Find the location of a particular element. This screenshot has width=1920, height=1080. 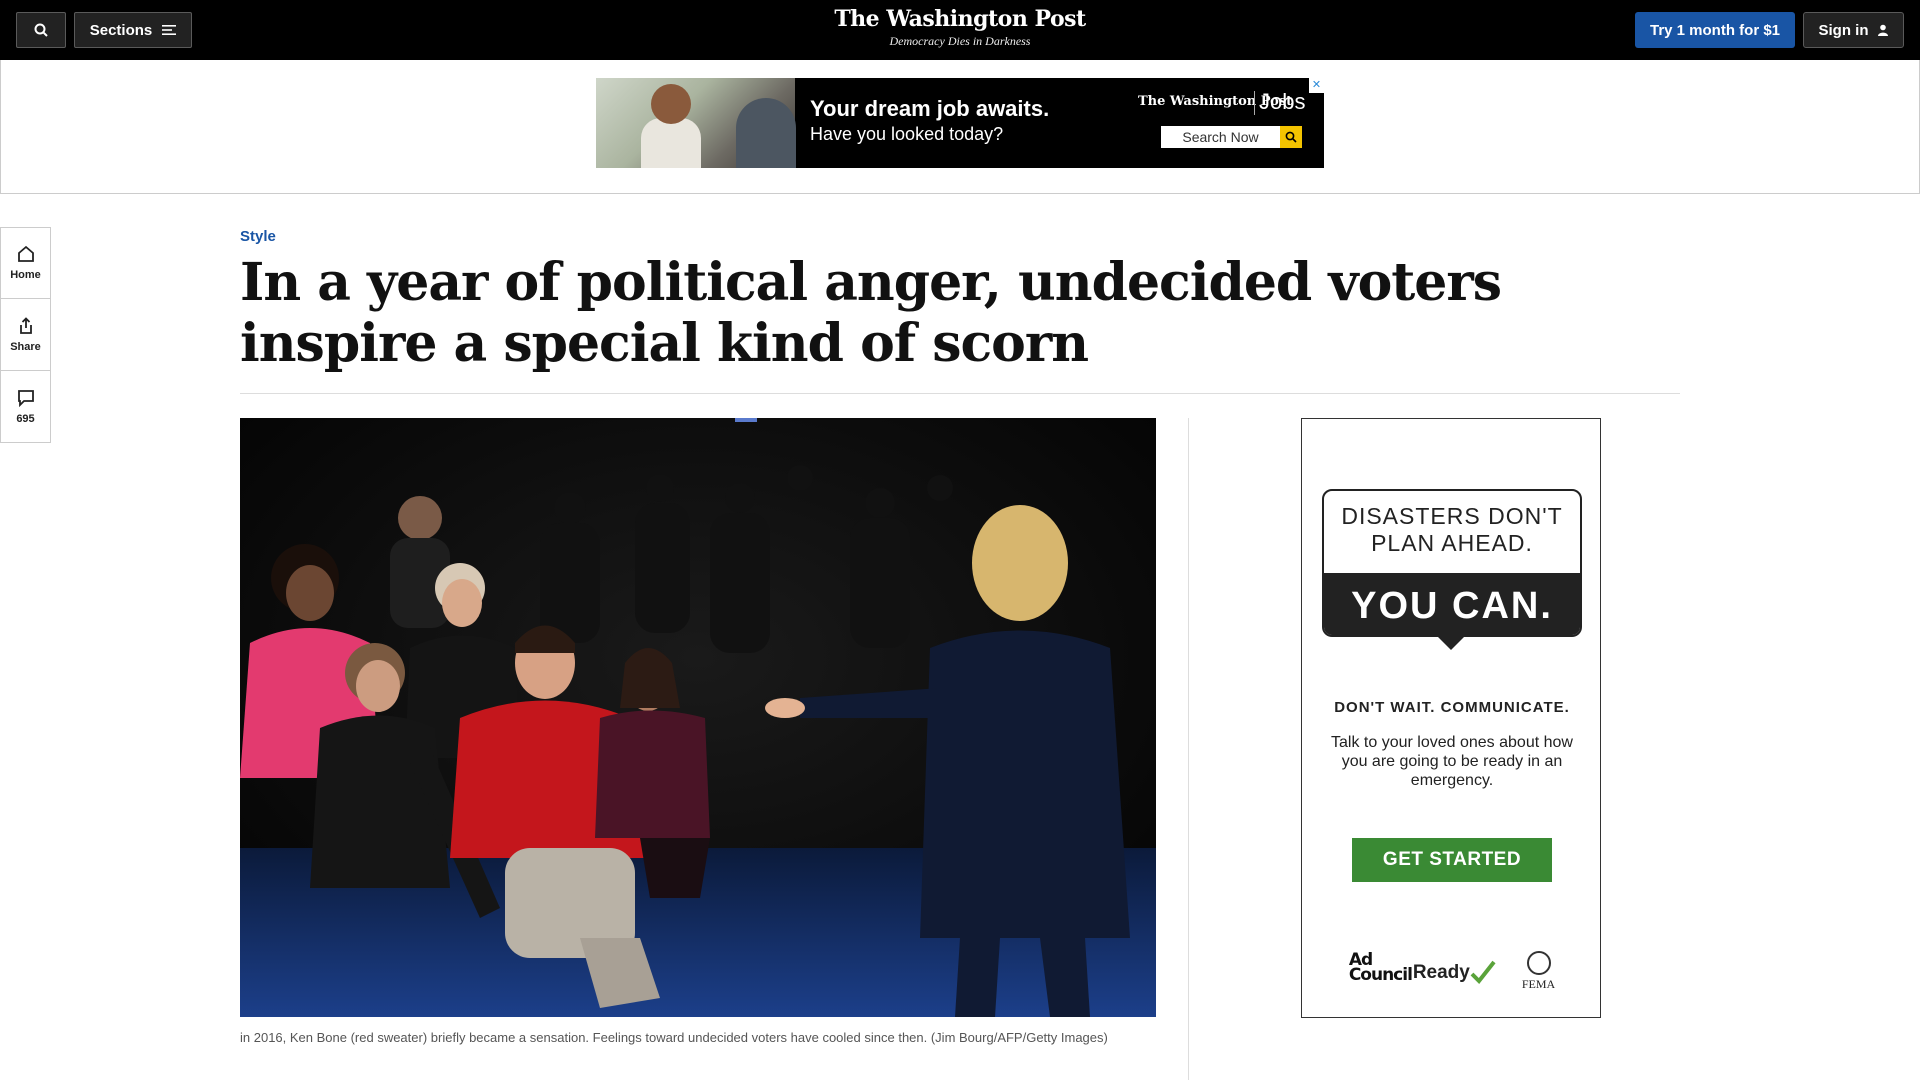

ready-logo: Ready is located at coordinates (1454, 972).